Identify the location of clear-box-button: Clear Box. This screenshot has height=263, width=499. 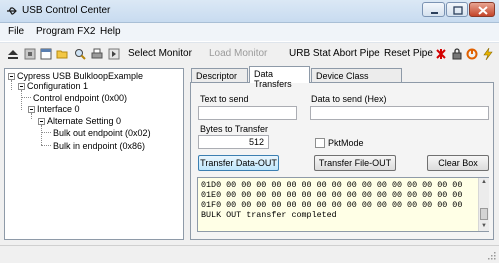
(458, 163).